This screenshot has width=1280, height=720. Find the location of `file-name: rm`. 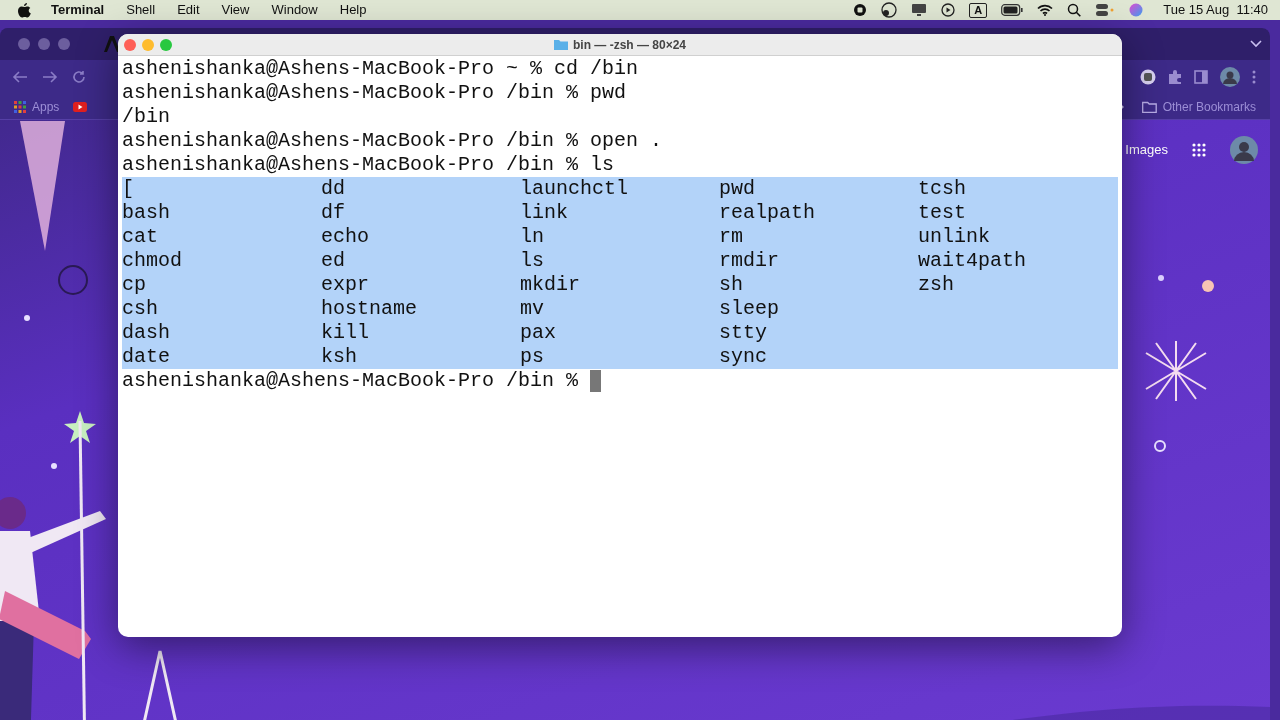

file-name: rm is located at coordinates (731, 237).